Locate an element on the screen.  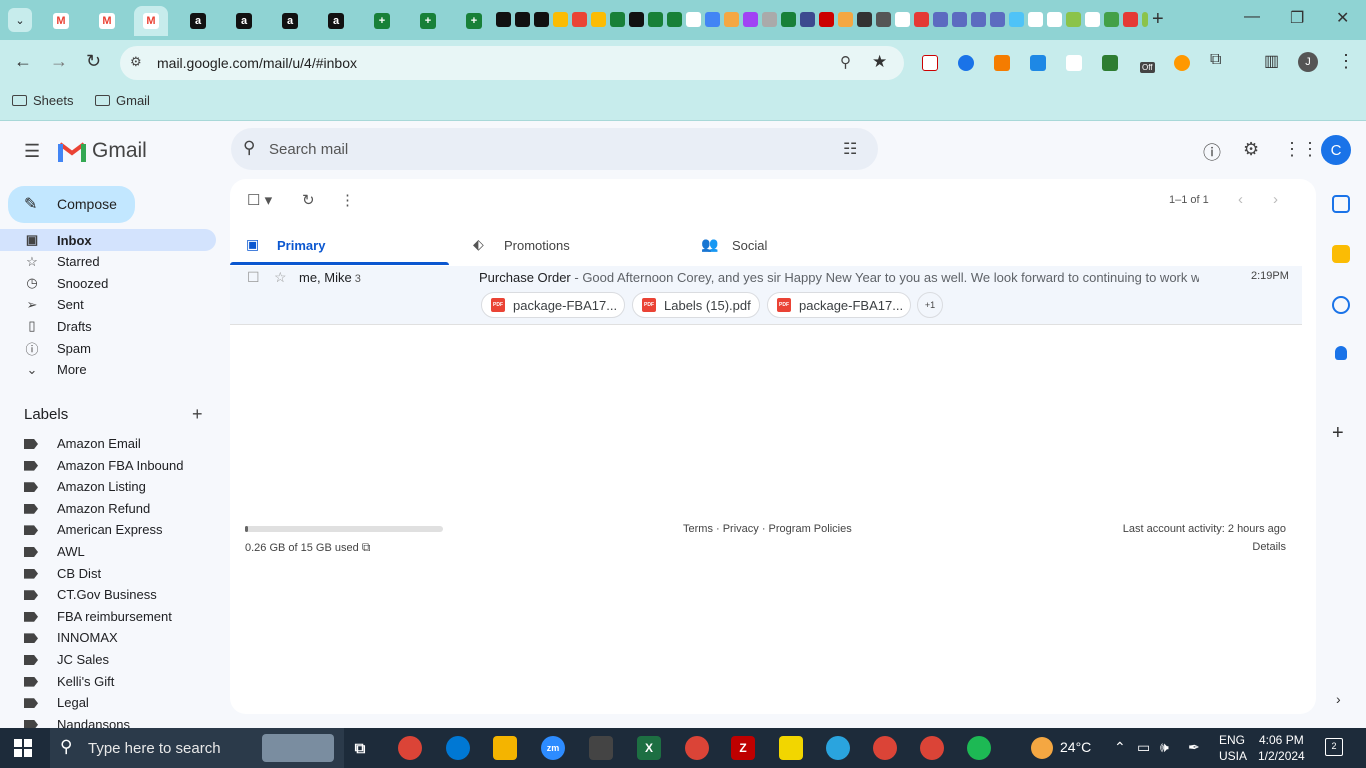
footer-links: Terms · Privacy · Program Policies is located at coordinates (767, 529).